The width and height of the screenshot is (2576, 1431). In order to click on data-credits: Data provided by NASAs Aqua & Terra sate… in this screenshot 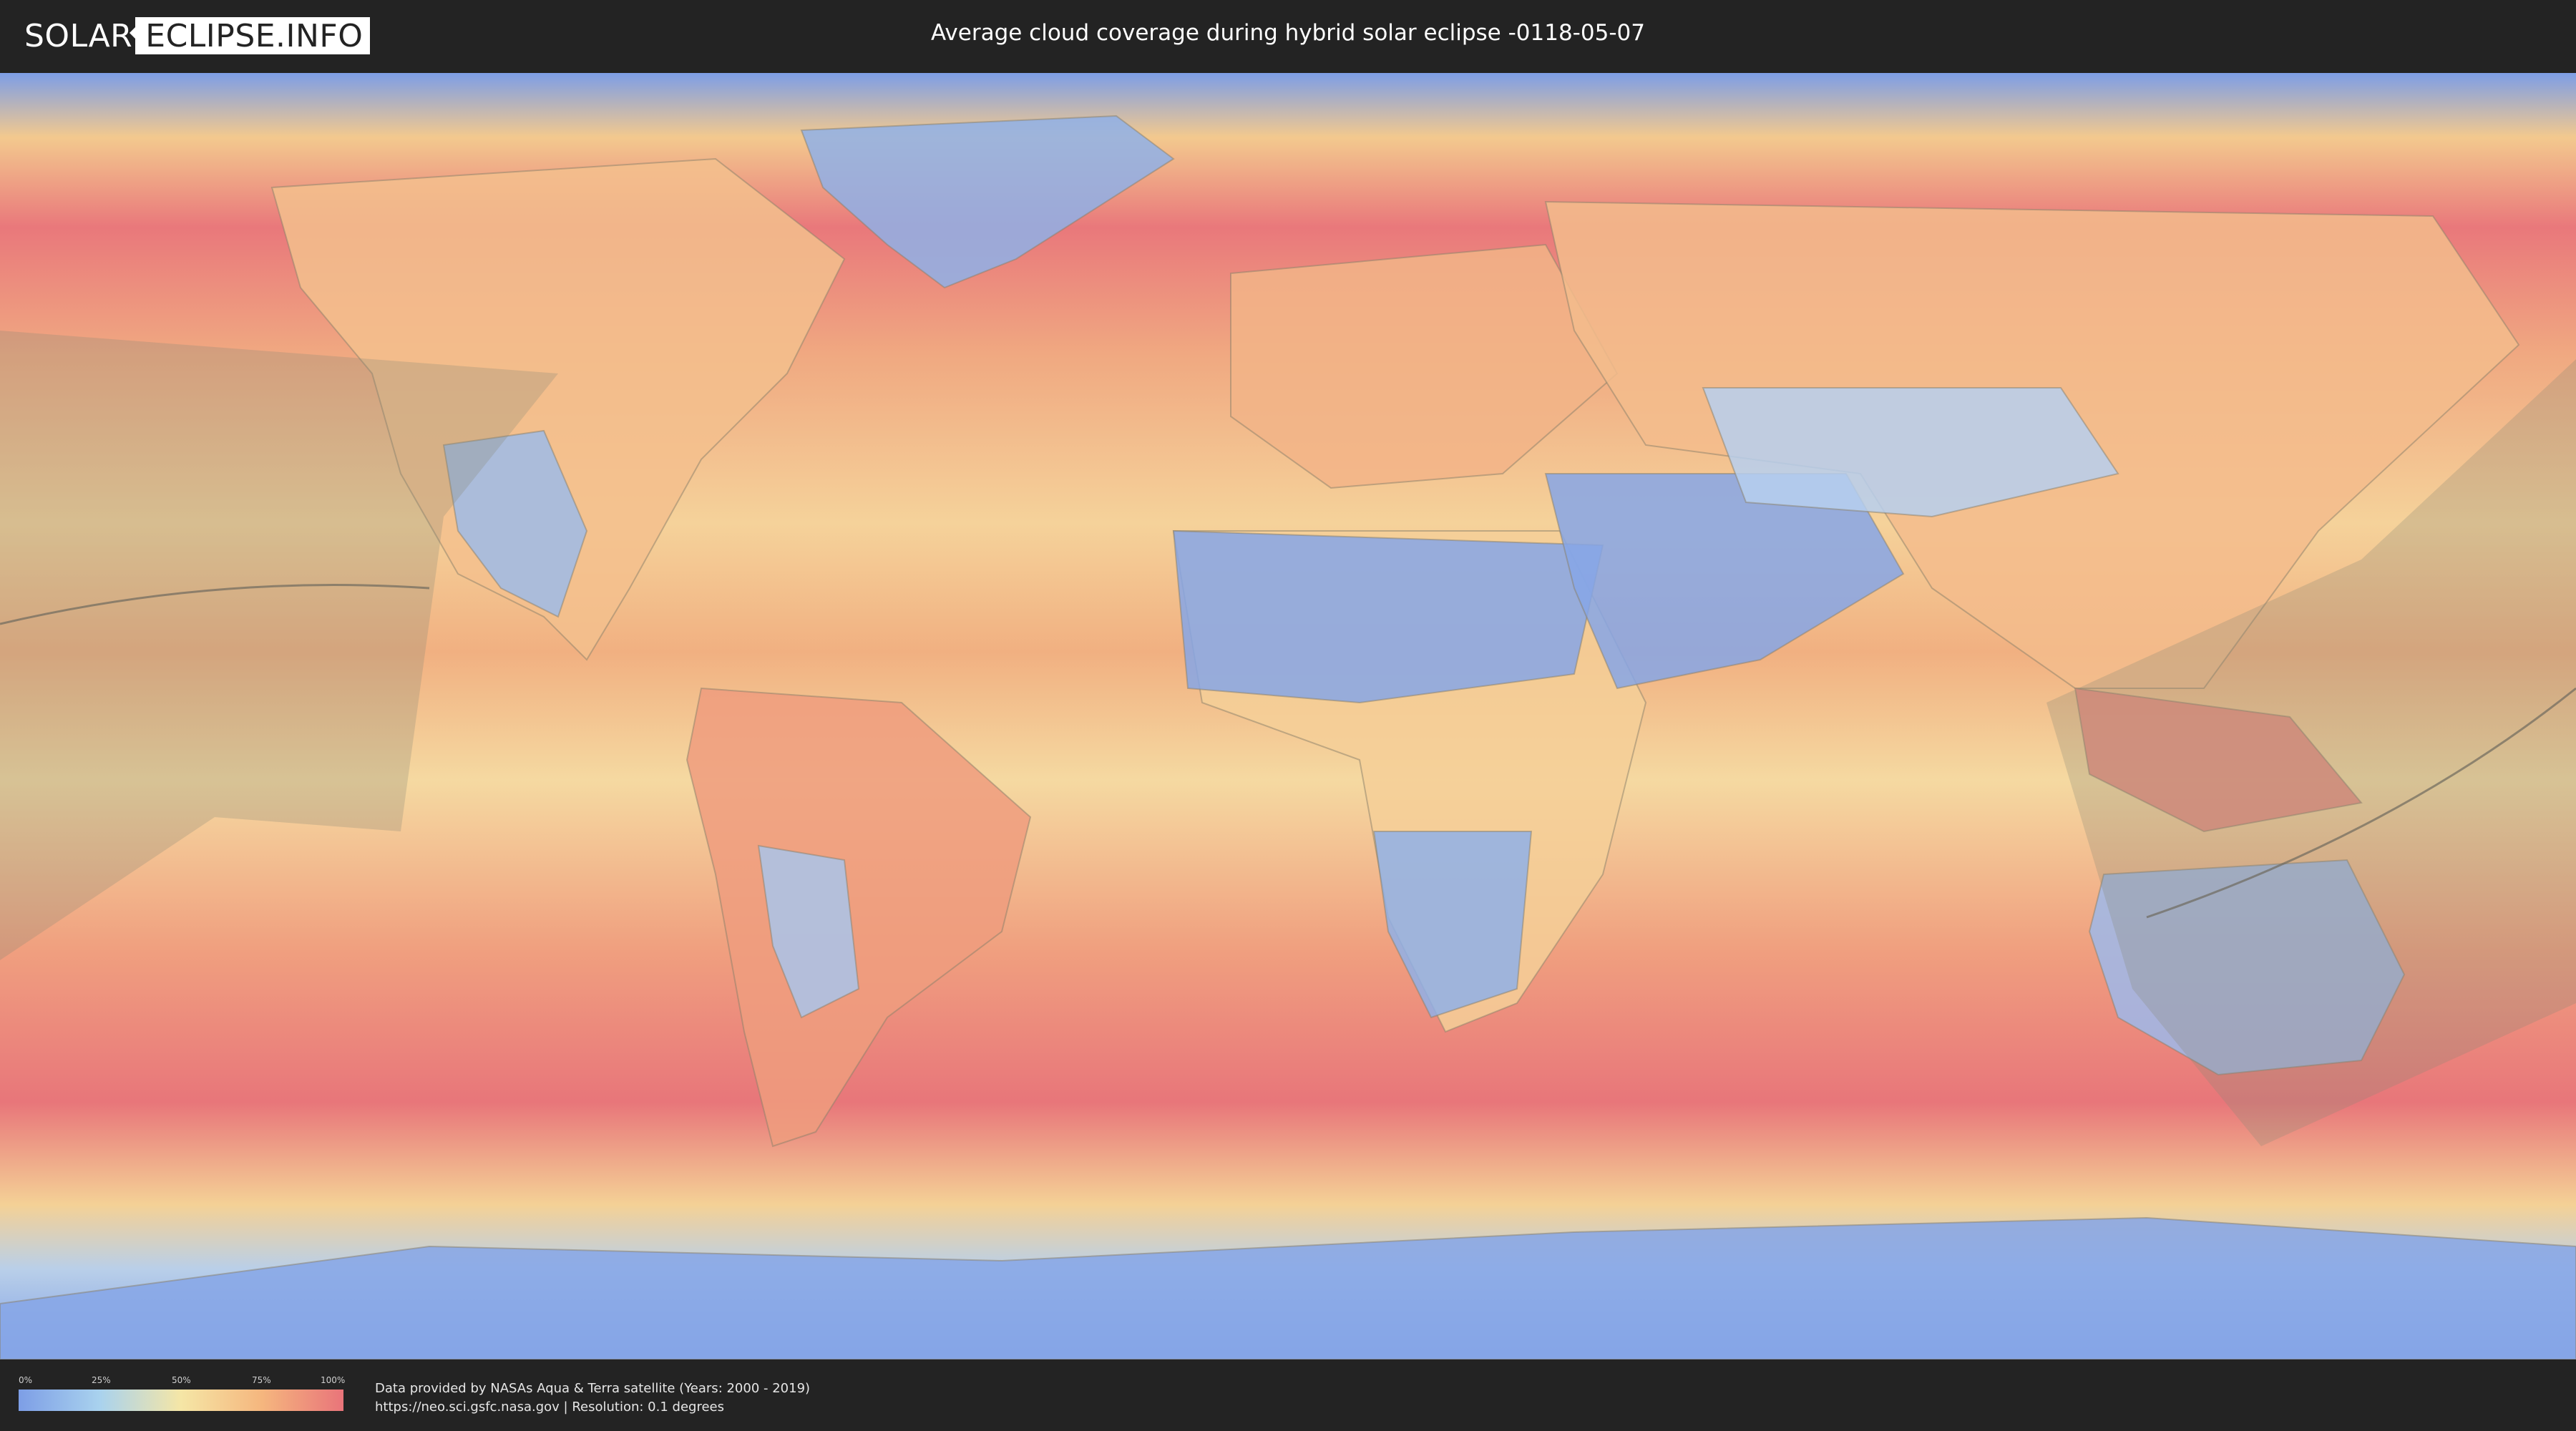, I will do `click(592, 1398)`.